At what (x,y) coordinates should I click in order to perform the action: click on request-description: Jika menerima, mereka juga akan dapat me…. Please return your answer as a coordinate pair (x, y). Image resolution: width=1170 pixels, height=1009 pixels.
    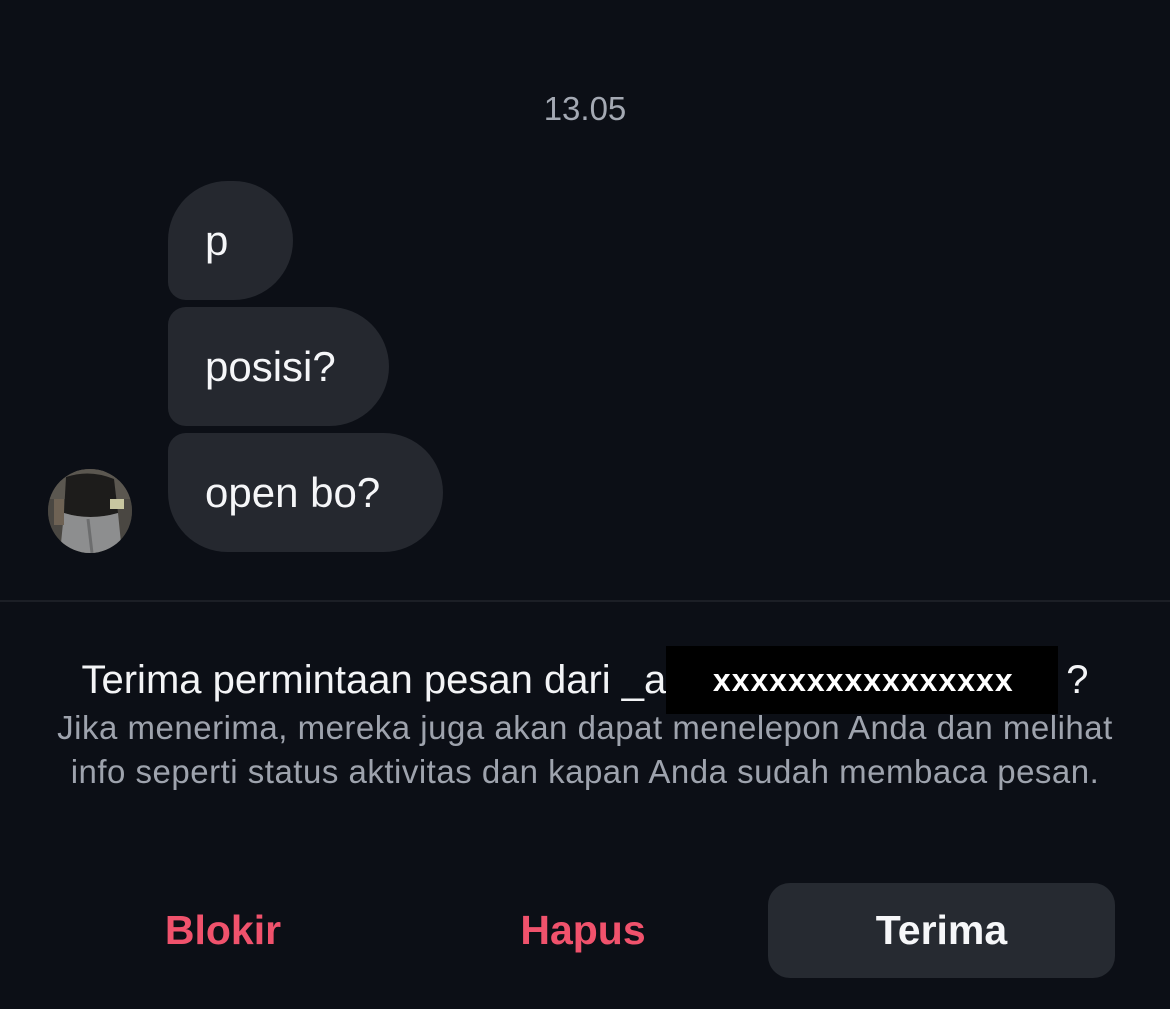
    Looking at the image, I should click on (585, 749).